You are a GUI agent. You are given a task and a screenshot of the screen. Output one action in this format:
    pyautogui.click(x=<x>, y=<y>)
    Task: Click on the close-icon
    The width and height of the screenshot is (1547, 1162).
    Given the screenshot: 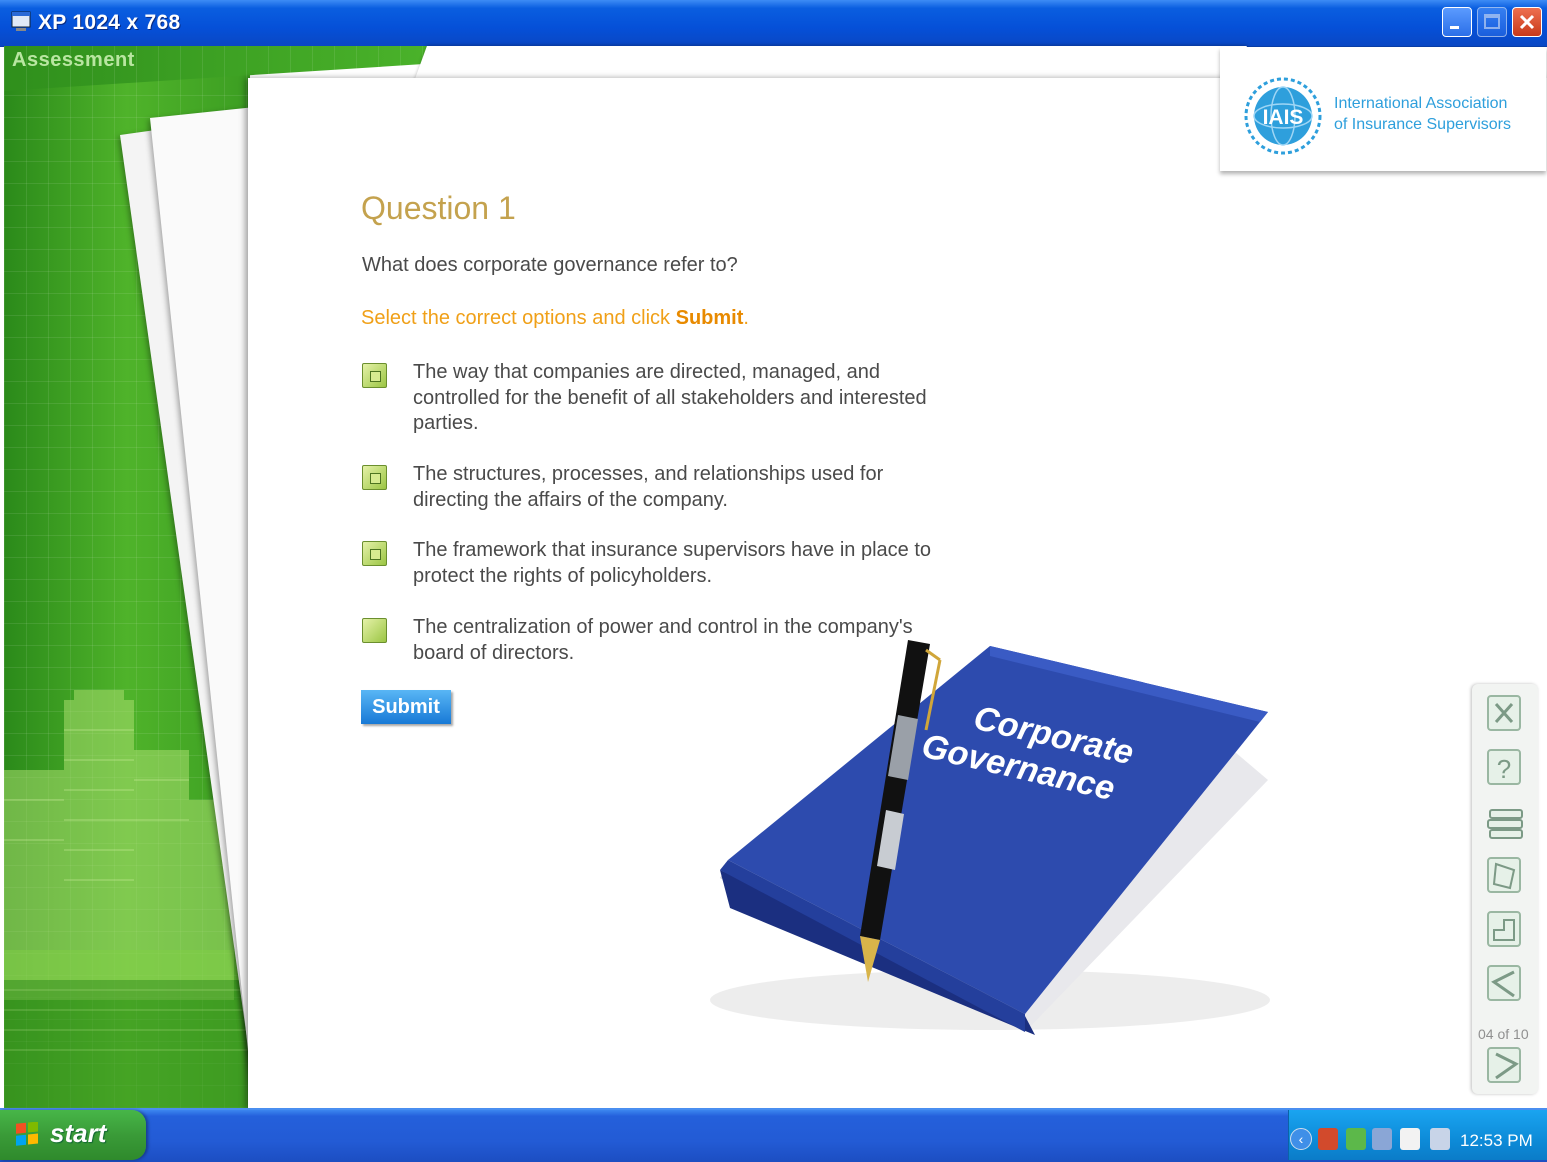 What is the action you would take?
    pyautogui.click(x=1527, y=22)
    